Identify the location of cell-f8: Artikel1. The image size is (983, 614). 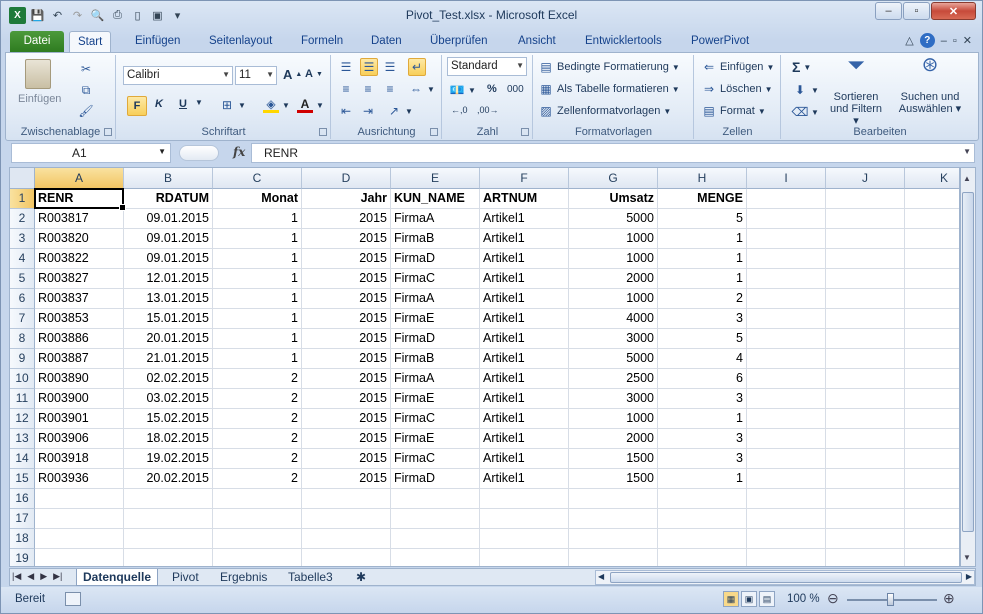
(524, 339).